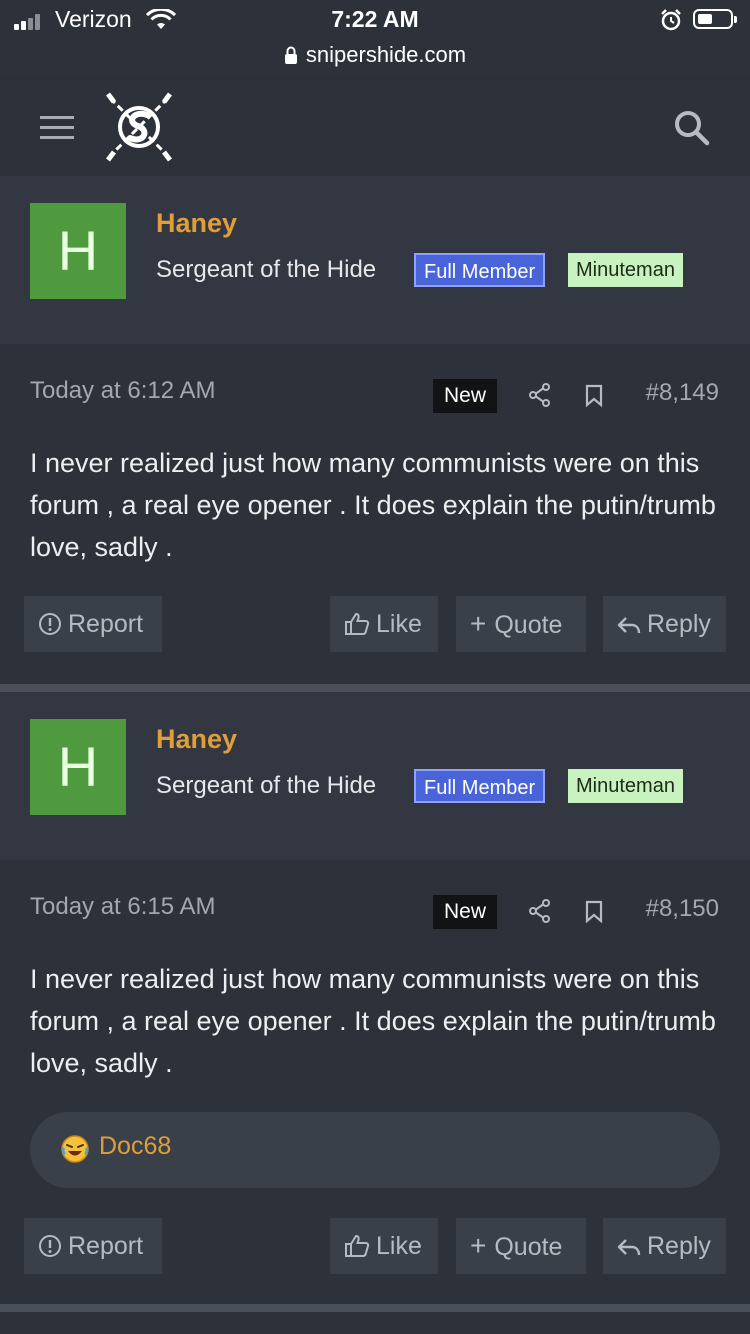  Describe the element at coordinates (692, 128) in the screenshot. I see `search-icon` at that location.